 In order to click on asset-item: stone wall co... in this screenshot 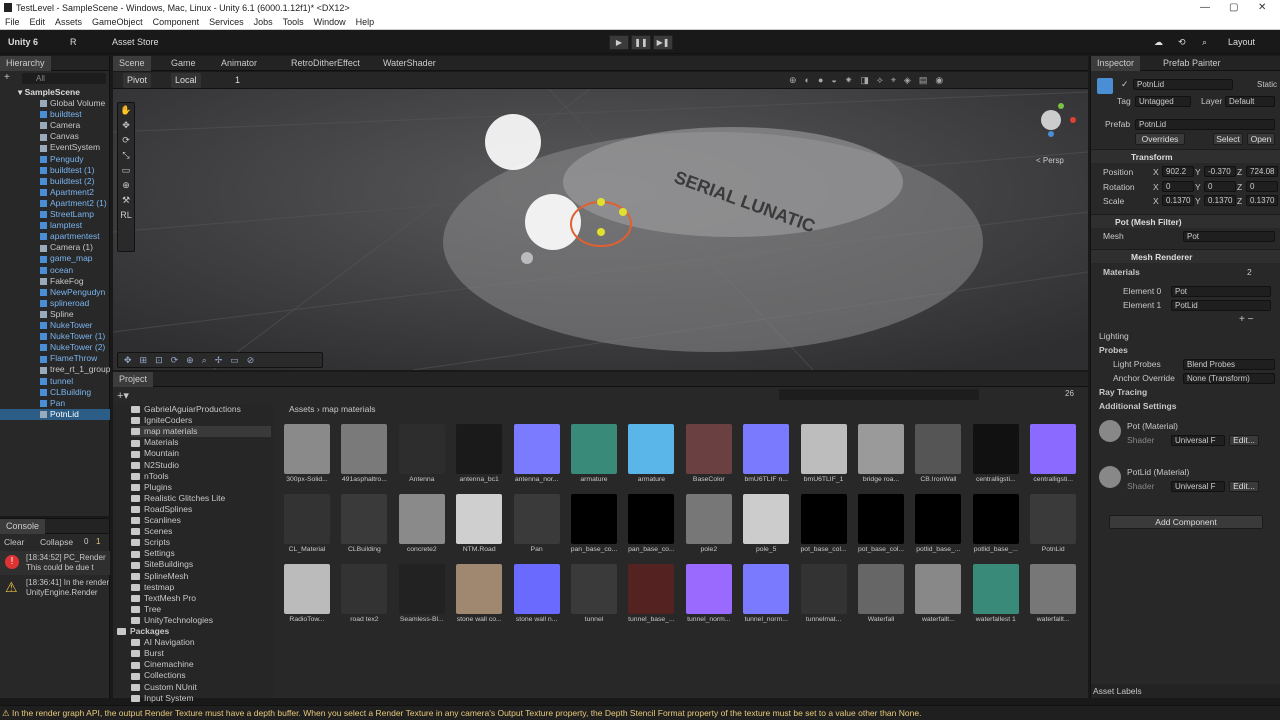, I will do `click(479, 600)`.